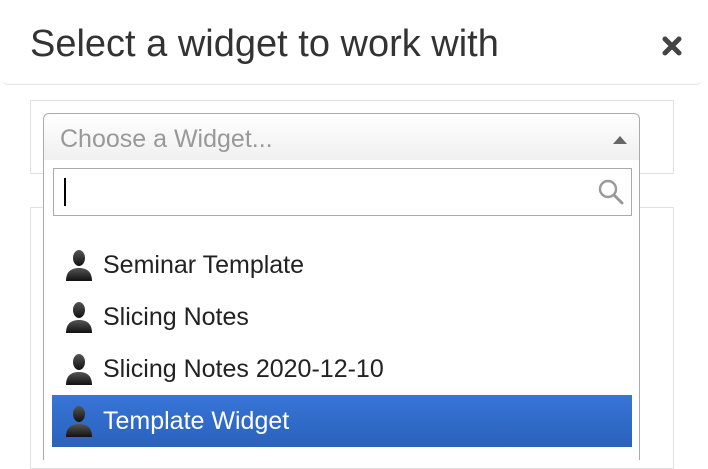 The image size is (708, 469). What do you see at coordinates (196, 421) in the screenshot?
I see `list-item-label: Template Widget` at bounding box center [196, 421].